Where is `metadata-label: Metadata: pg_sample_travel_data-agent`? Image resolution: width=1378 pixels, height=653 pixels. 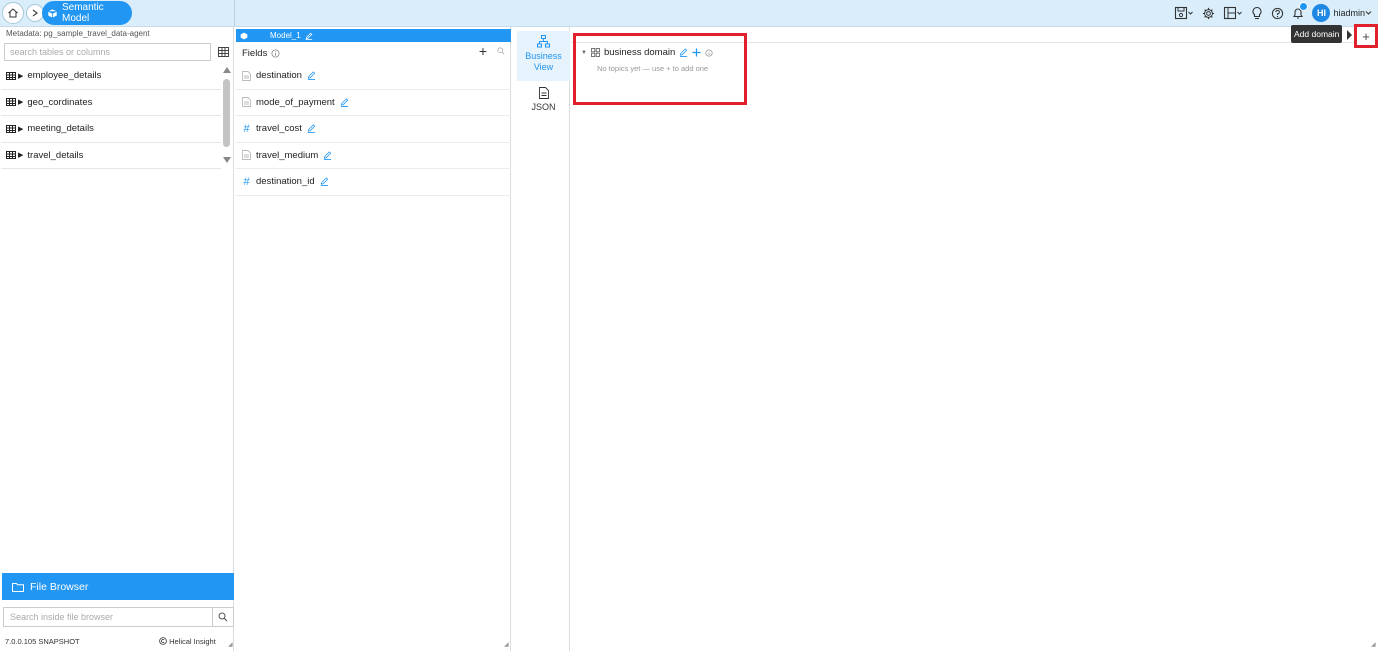 metadata-label: Metadata: pg_sample_travel_data-agent is located at coordinates (78, 33).